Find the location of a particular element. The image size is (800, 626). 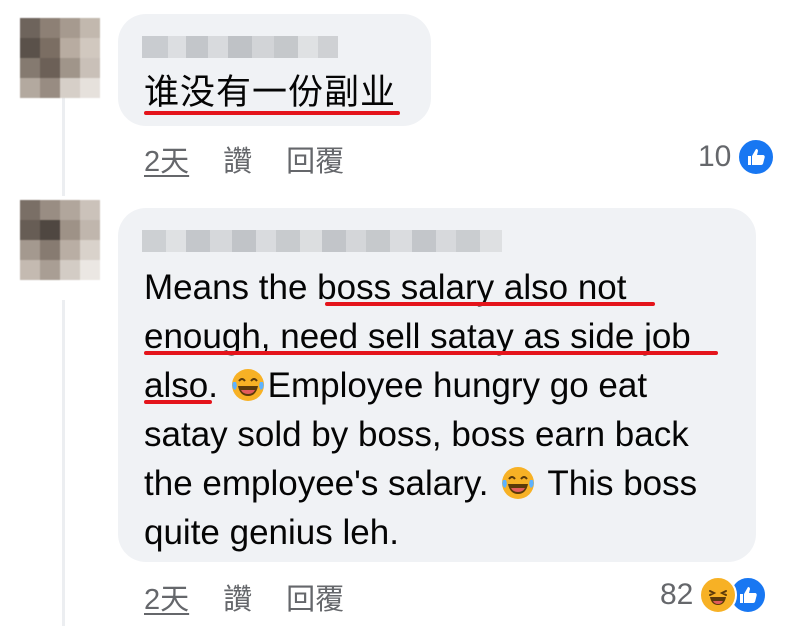

comment-line: 谁没有一份副业 is located at coordinates (270, 92).